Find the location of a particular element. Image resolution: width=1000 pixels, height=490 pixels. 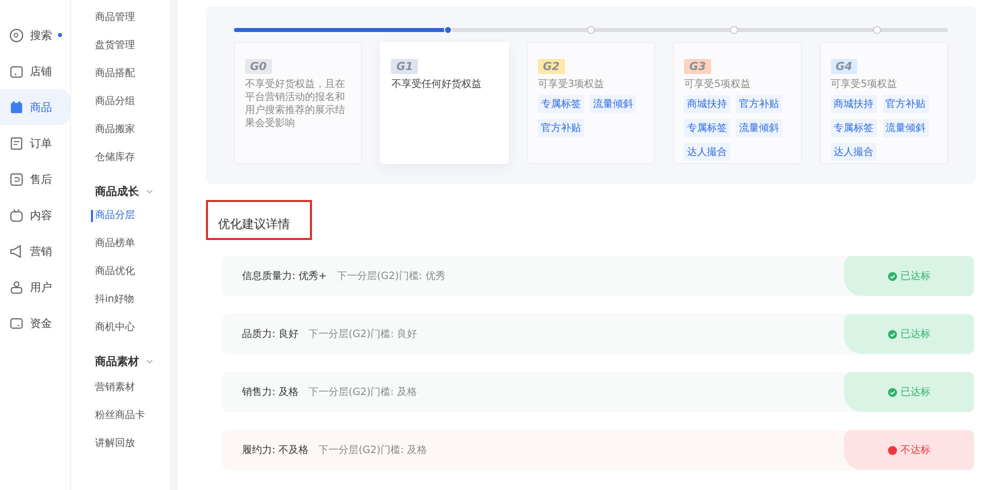

submenu-item: 仓储库存 is located at coordinates (132, 158).